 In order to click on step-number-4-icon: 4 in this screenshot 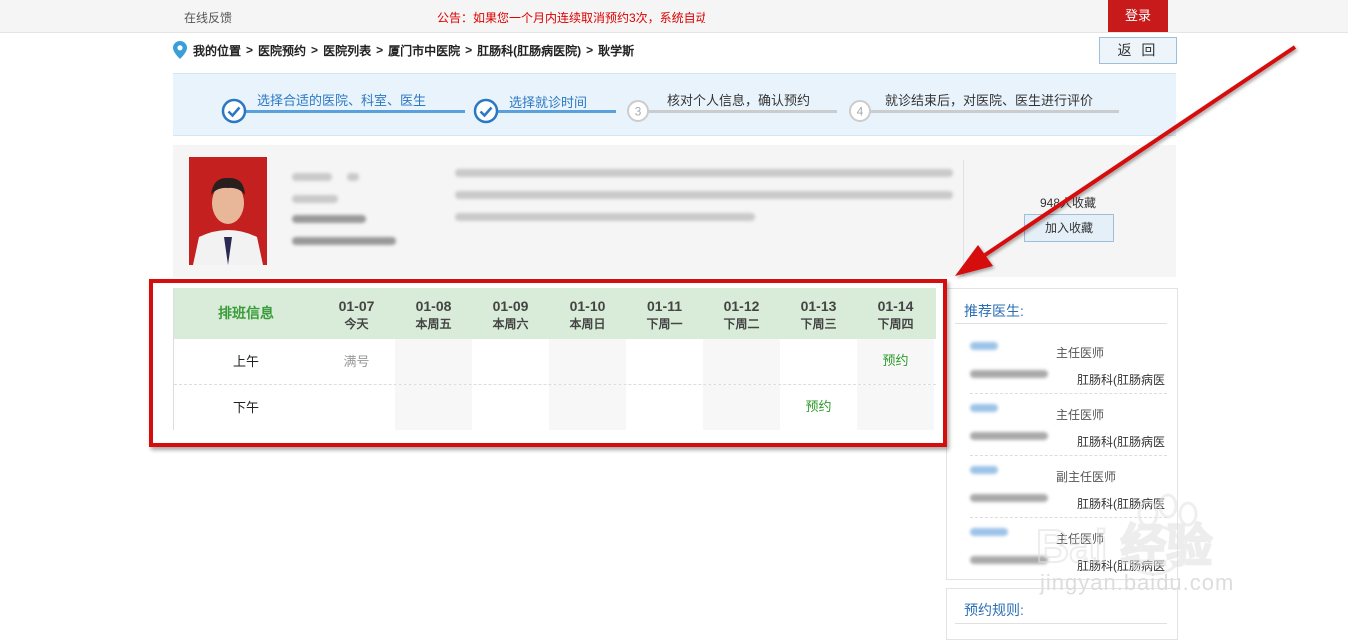, I will do `click(860, 111)`.